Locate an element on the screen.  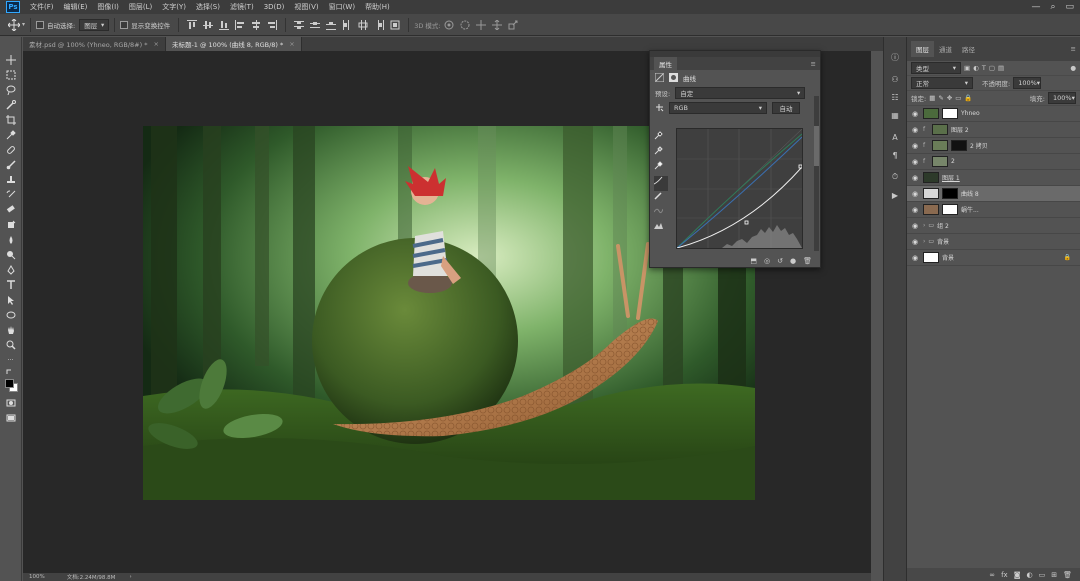
background-layer-row: ◉ 背景 🔒 is located at coordinates (993, 258).